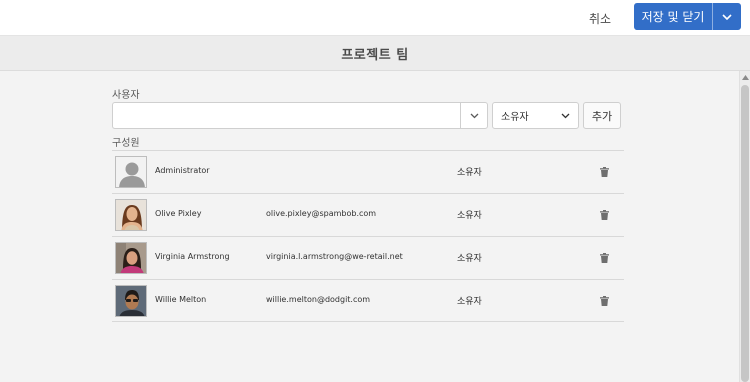 Image resolution: width=750 pixels, height=382 pixels. Describe the element at coordinates (375, 18) in the screenshot. I see `top-toolbar: 취소 저장 및 닫기` at that location.